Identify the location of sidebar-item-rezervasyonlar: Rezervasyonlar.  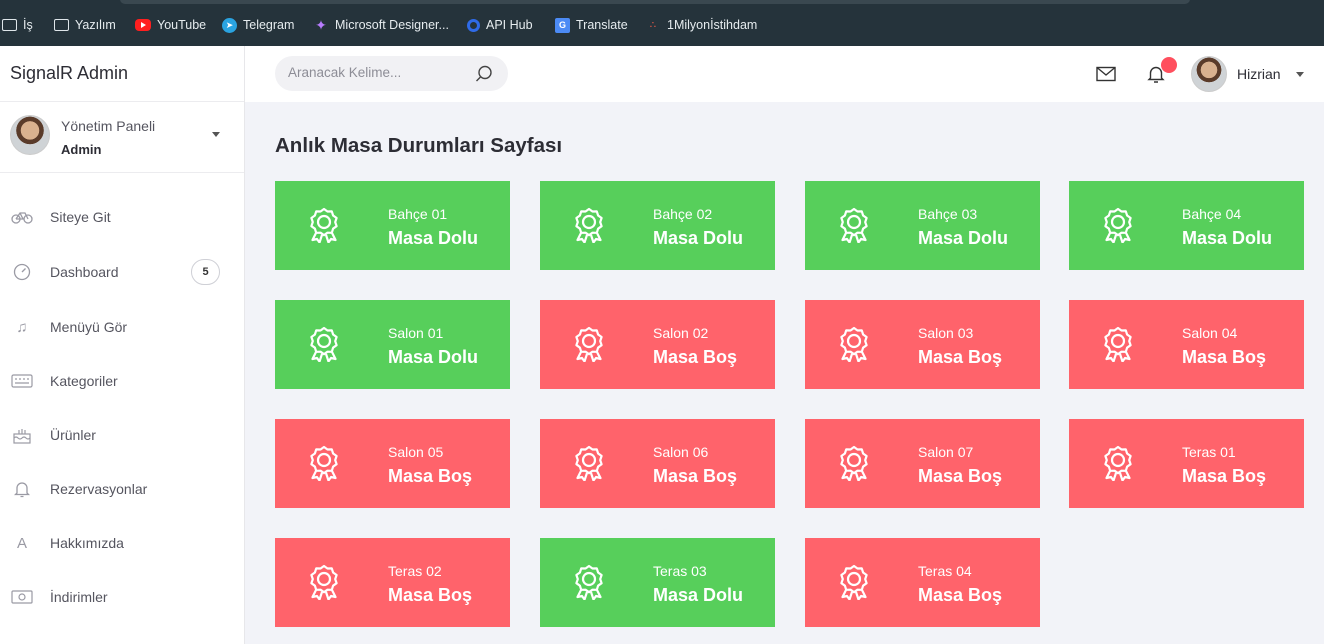
(122, 489).